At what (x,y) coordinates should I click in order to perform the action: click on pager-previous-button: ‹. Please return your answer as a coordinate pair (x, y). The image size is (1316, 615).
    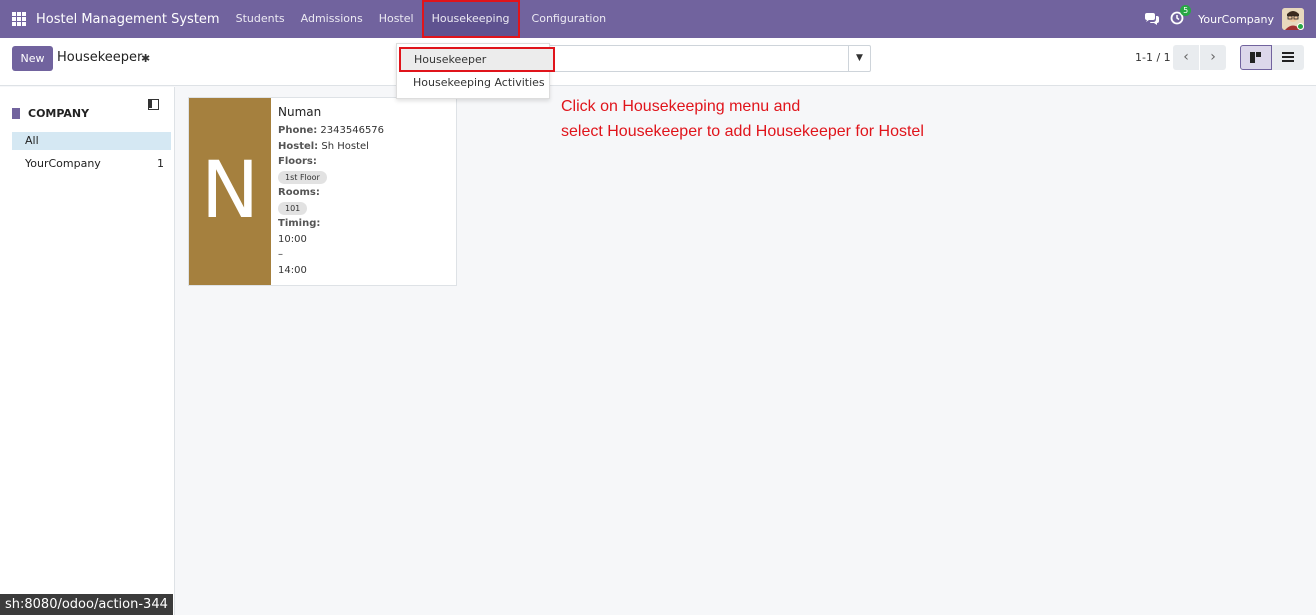
    Looking at the image, I should click on (1186, 57).